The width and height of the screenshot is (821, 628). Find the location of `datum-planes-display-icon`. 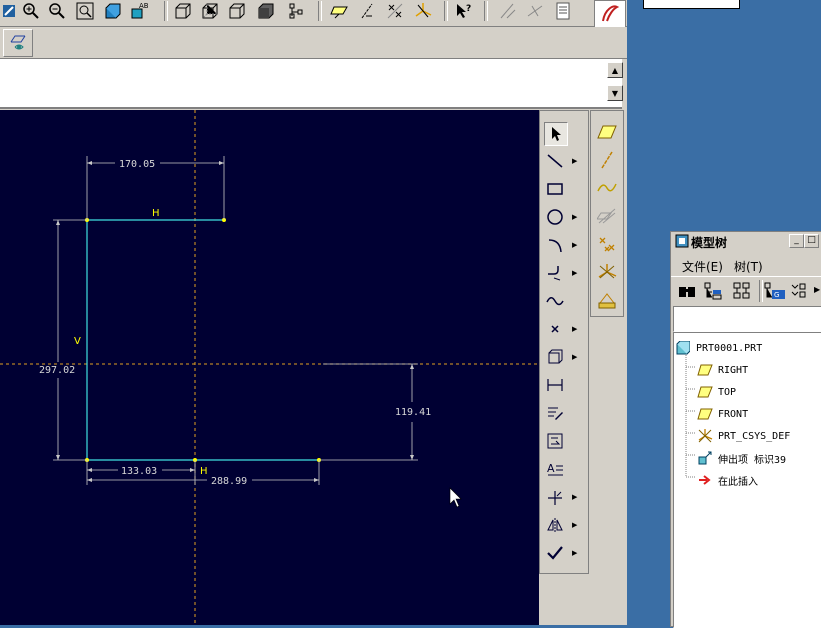

datum-planes-display-icon is located at coordinates (339, 11).